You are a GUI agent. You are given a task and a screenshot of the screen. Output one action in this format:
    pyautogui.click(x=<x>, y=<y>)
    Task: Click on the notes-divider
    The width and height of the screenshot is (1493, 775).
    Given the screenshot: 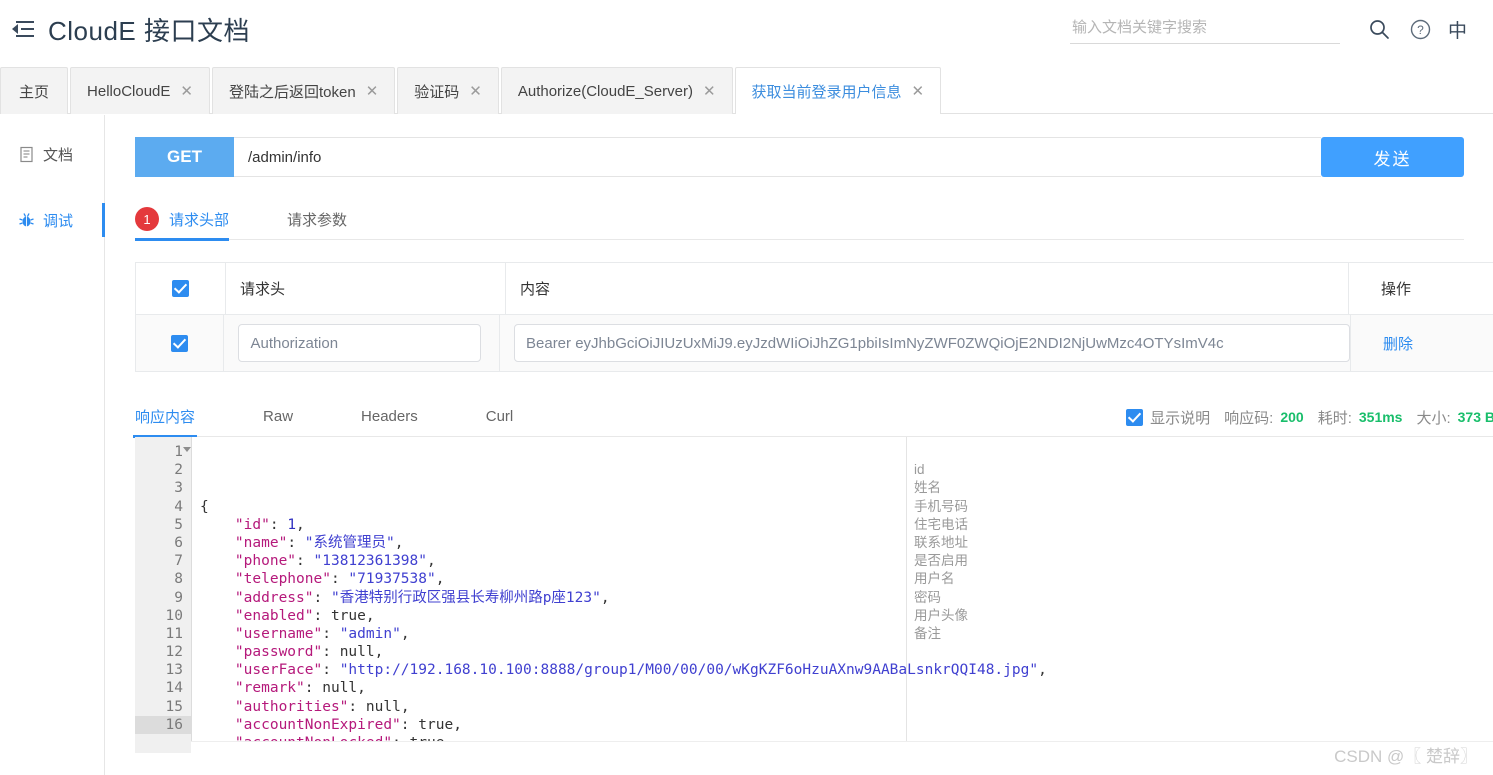 What is the action you would take?
    pyautogui.click(x=906, y=589)
    